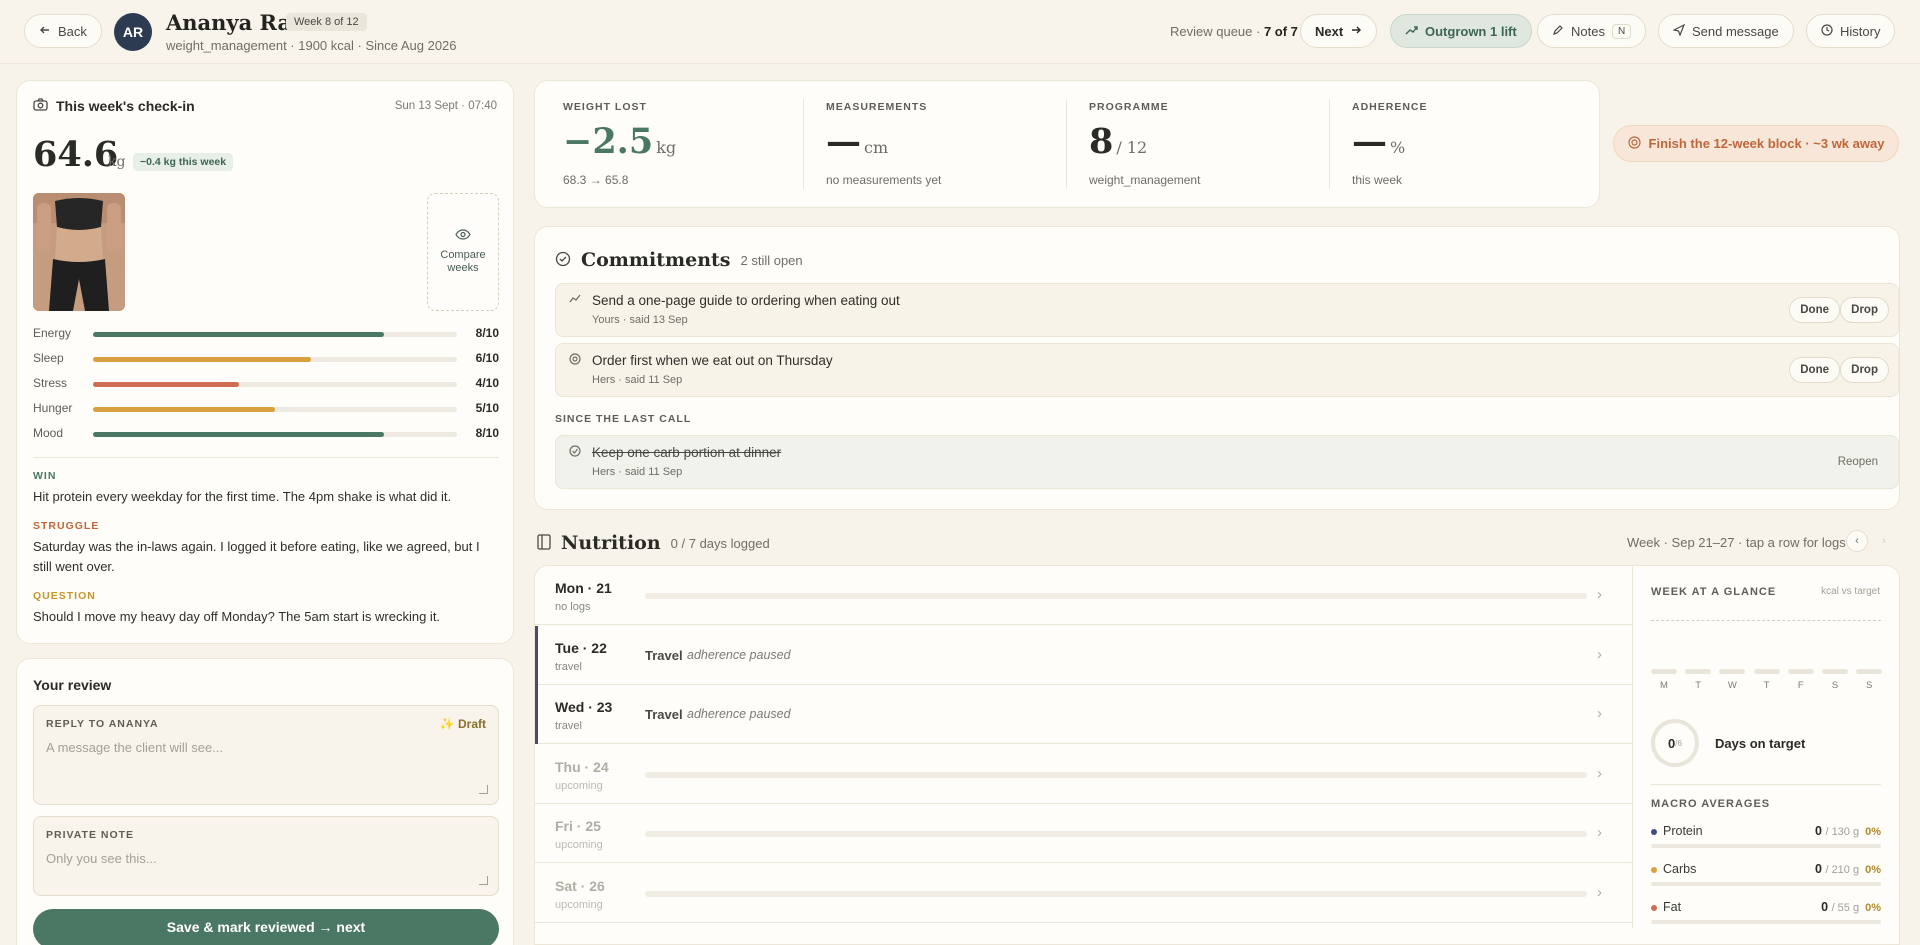 The image size is (1920, 945). Describe the element at coordinates (1234, 31) in the screenshot. I see `review-queue-status: Review queue · 7 of 7` at that location.